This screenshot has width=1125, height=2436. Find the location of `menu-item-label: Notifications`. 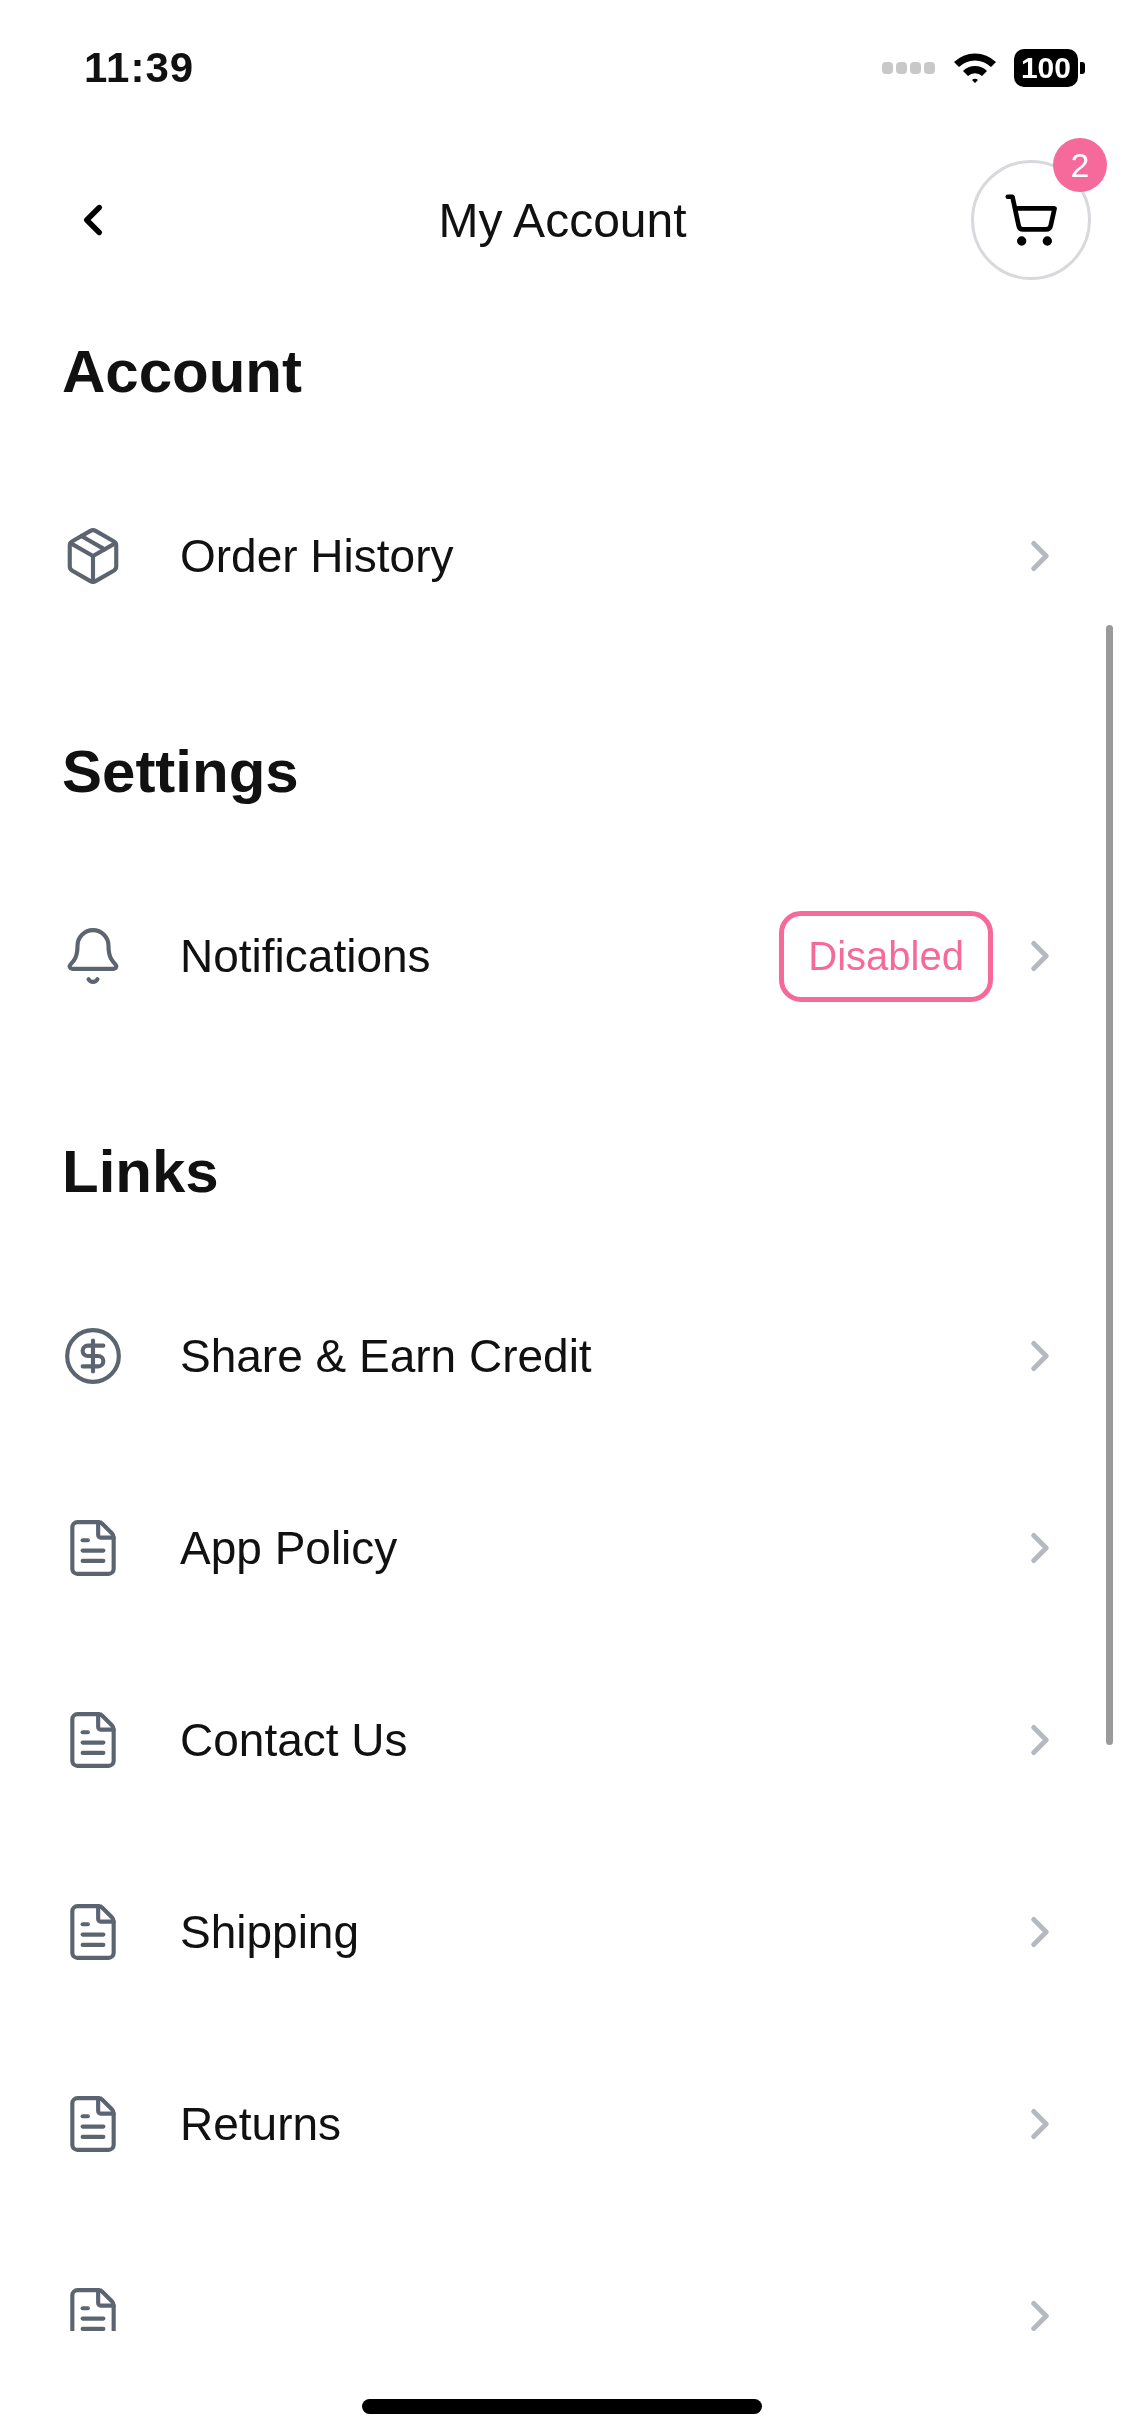

menu-item-label: Notifications is located at coordinates (305, 956).